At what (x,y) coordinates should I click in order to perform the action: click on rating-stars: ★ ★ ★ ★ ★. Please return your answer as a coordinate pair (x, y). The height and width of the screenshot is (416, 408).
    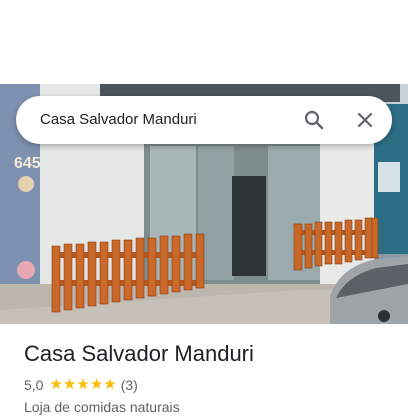
    Looking at the image, I should click on (82, 385).